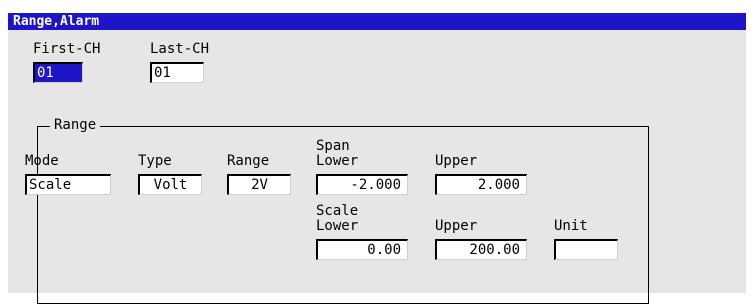  Describe the element at coordinates (456, 226) in the screenshot. I see `scale-upper-label: Upper` at that location.